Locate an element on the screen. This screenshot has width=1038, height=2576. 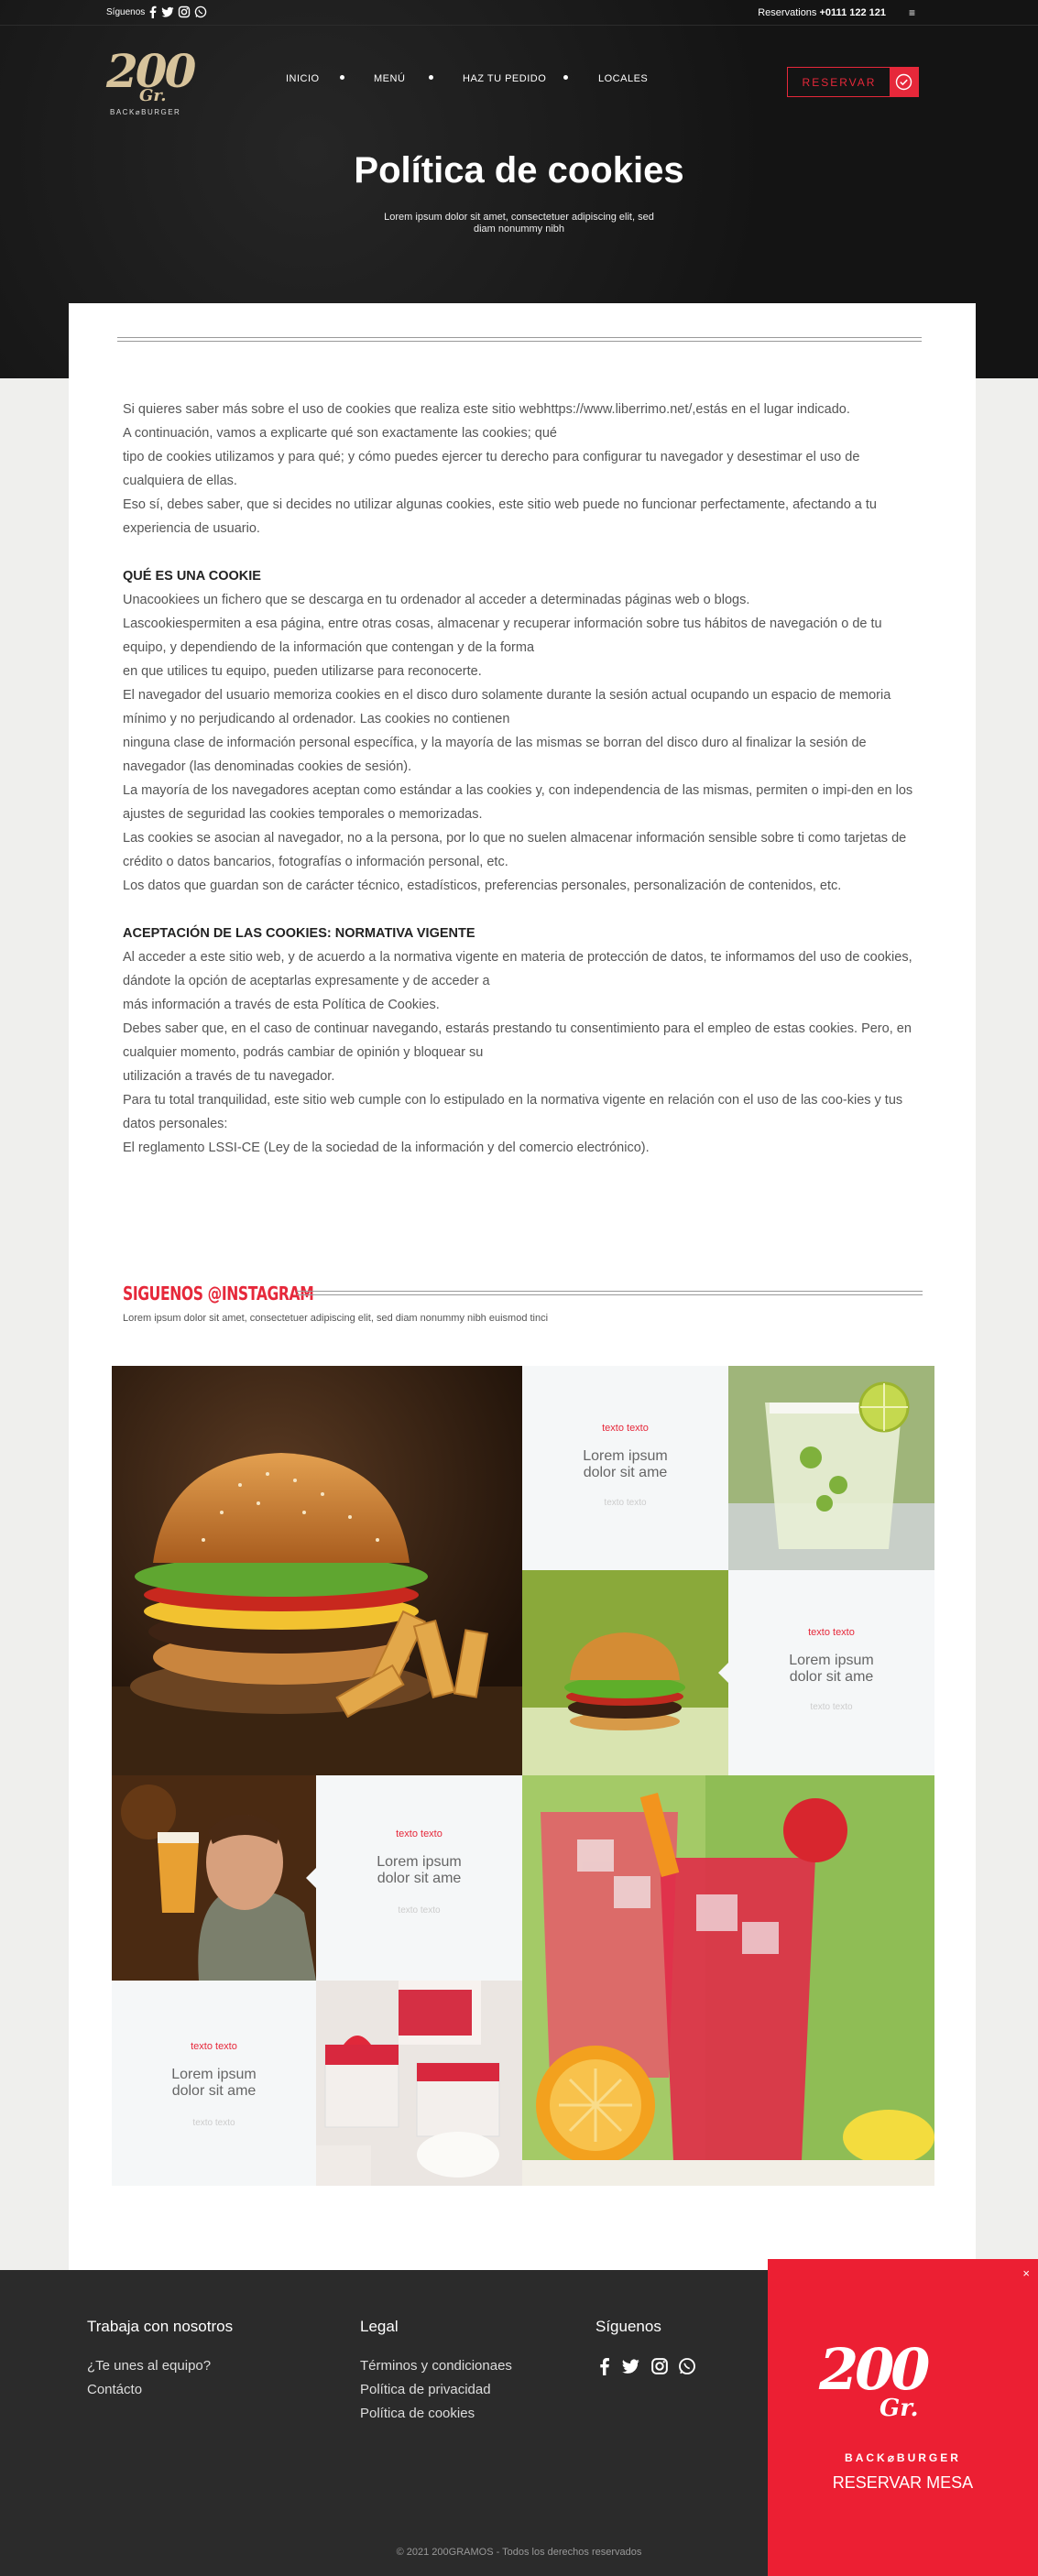
popup-logo-tagline: BACK⌀BURGER is located at coordinates (903, 2457).